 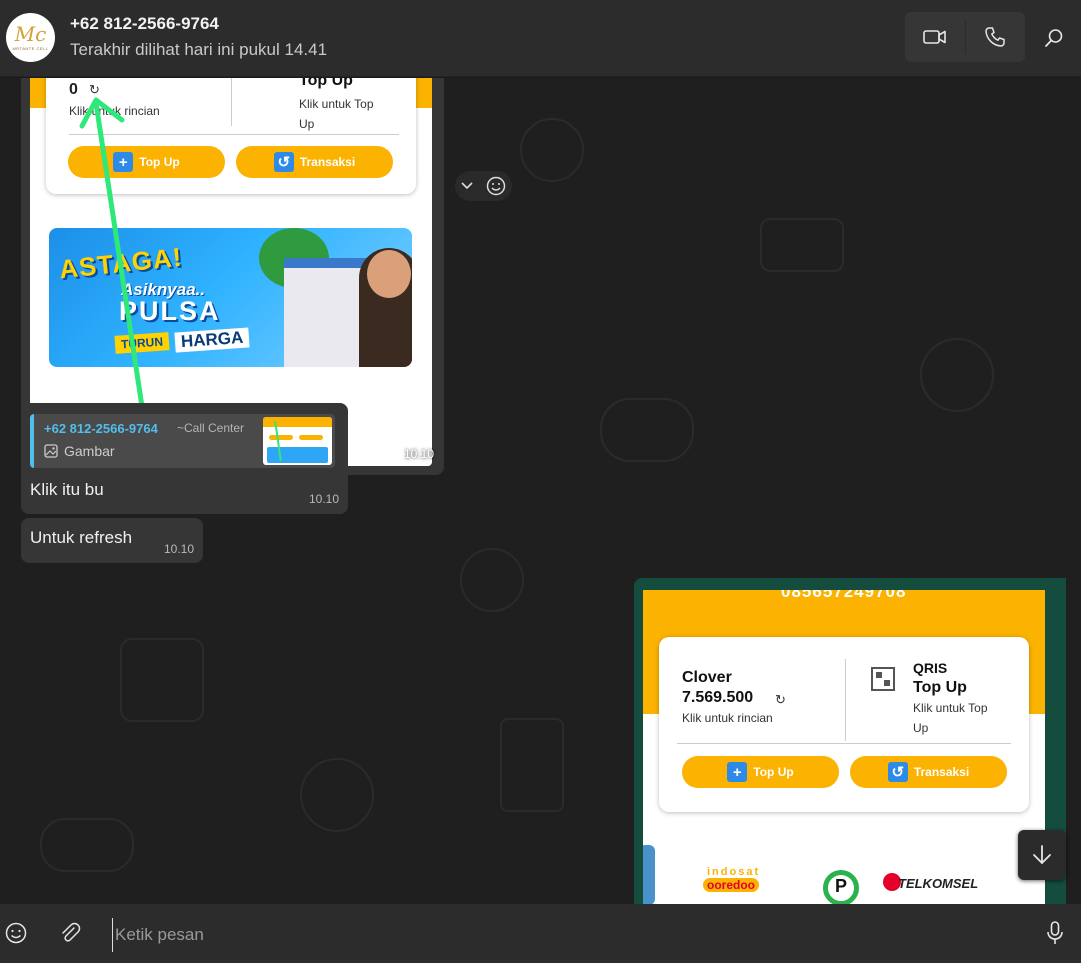 I want to click on emoji-icon, so click(x=16, y=933).